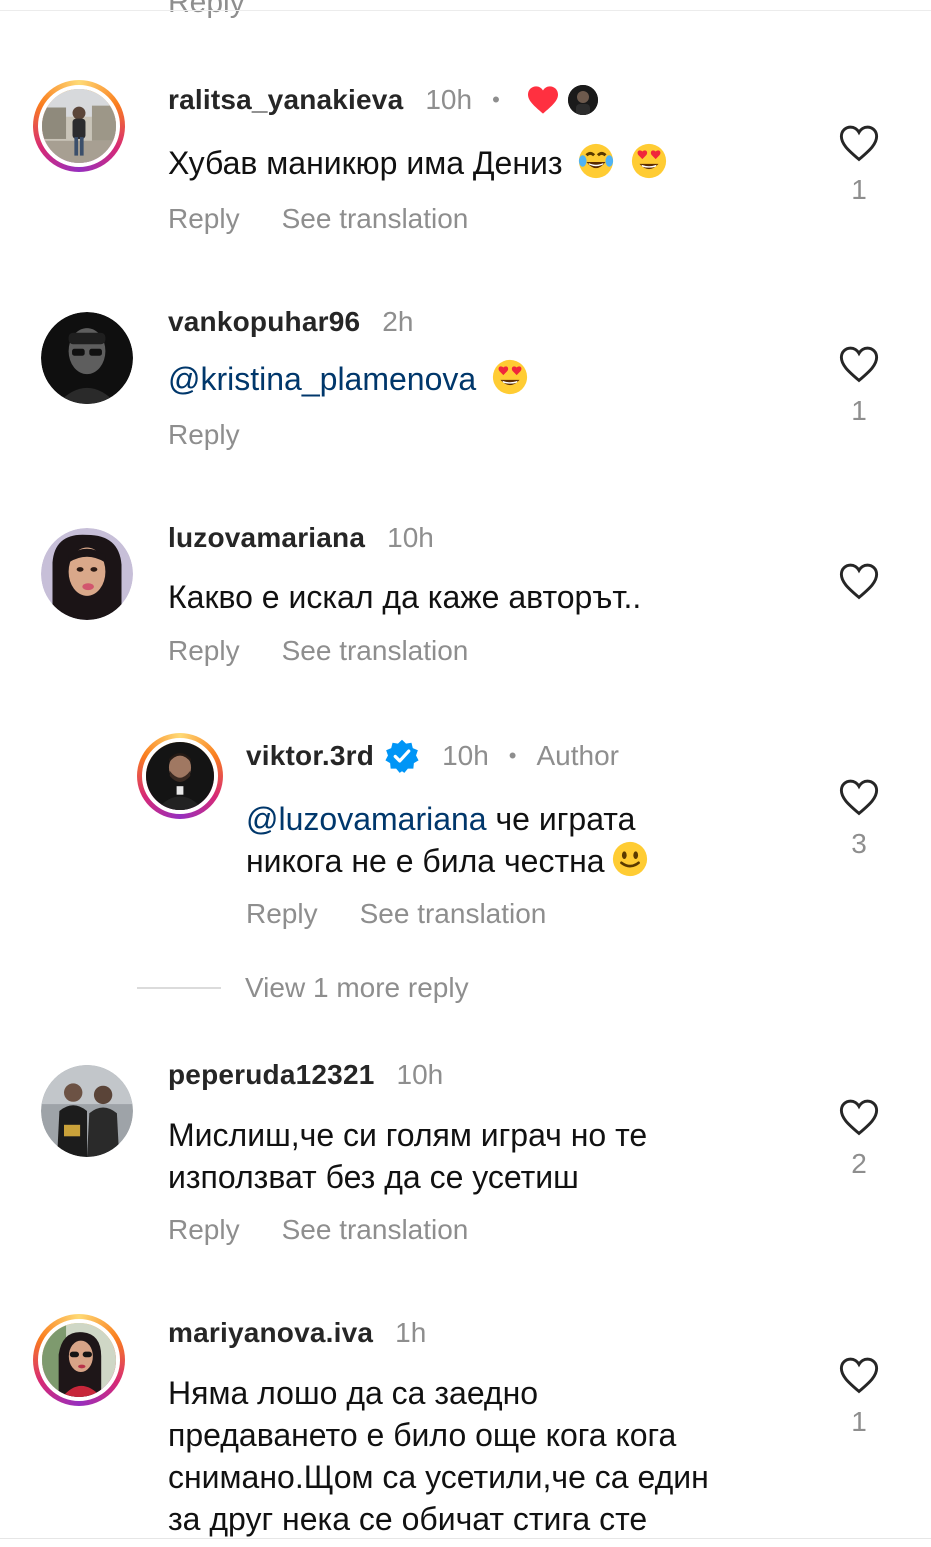 The image size is (931, 1547). I want to click on comment-text: Хубав маникюр има Дениз, so click(418, 163).